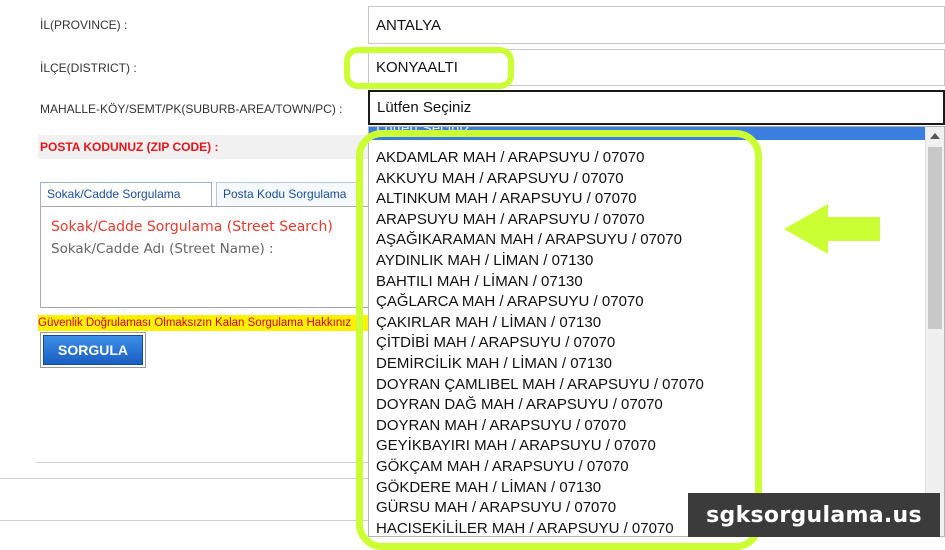 The width and height of the screenshot is (945, 550). What do you see at coordinates (114, 194) in the screenshot?
I see `tab-label: Sokak/Cadde Sorgulama` at bounding box center [114, 194].